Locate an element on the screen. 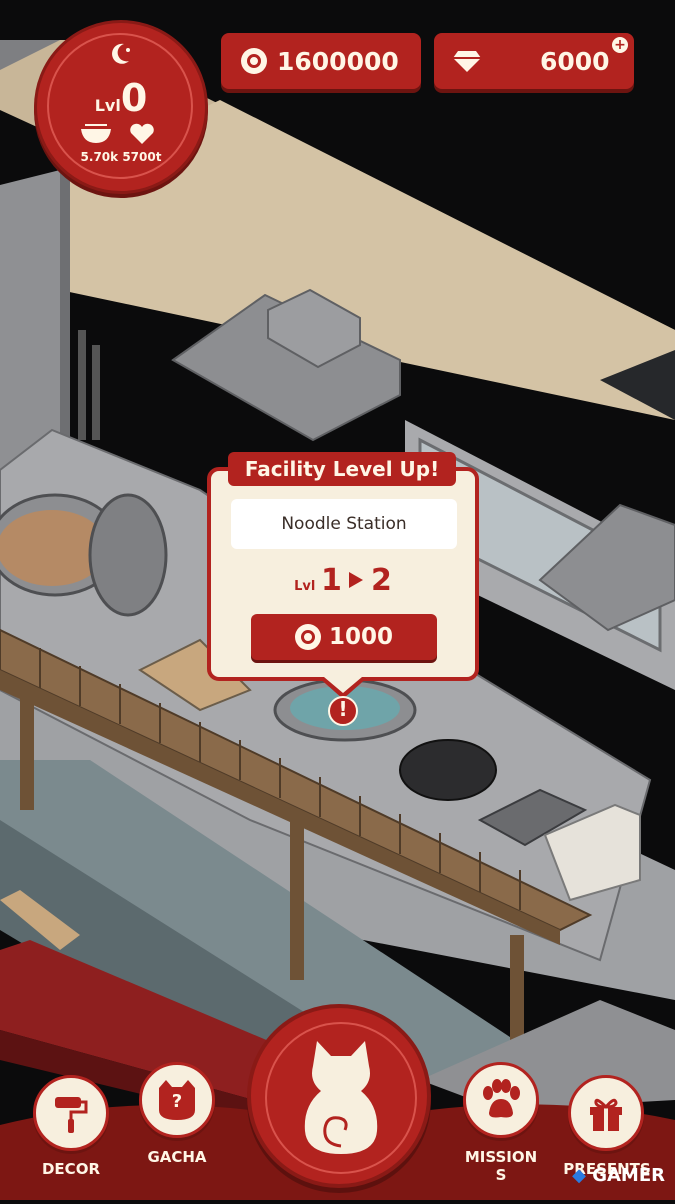 Image resolution: width=675 pixels, height=1204 pixels. gem-amount: 6000 is located at coordinates (575, 61).